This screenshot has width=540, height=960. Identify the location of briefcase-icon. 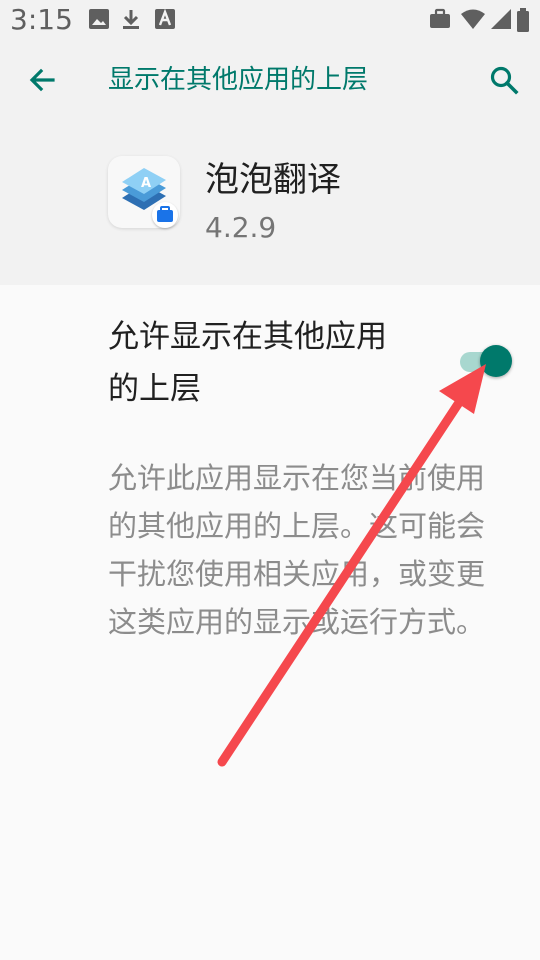
(440, 21).